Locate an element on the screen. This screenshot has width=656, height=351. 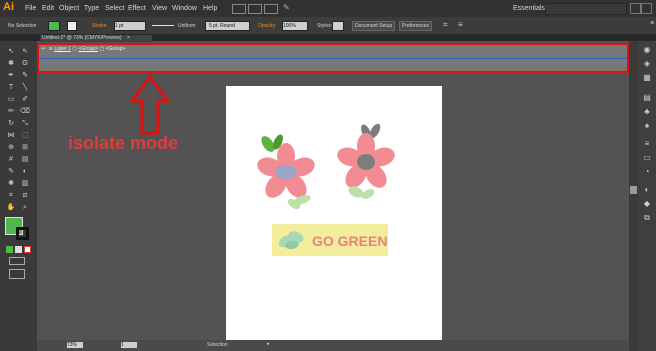
menu-object: Object is located at coordinates (69, 8).